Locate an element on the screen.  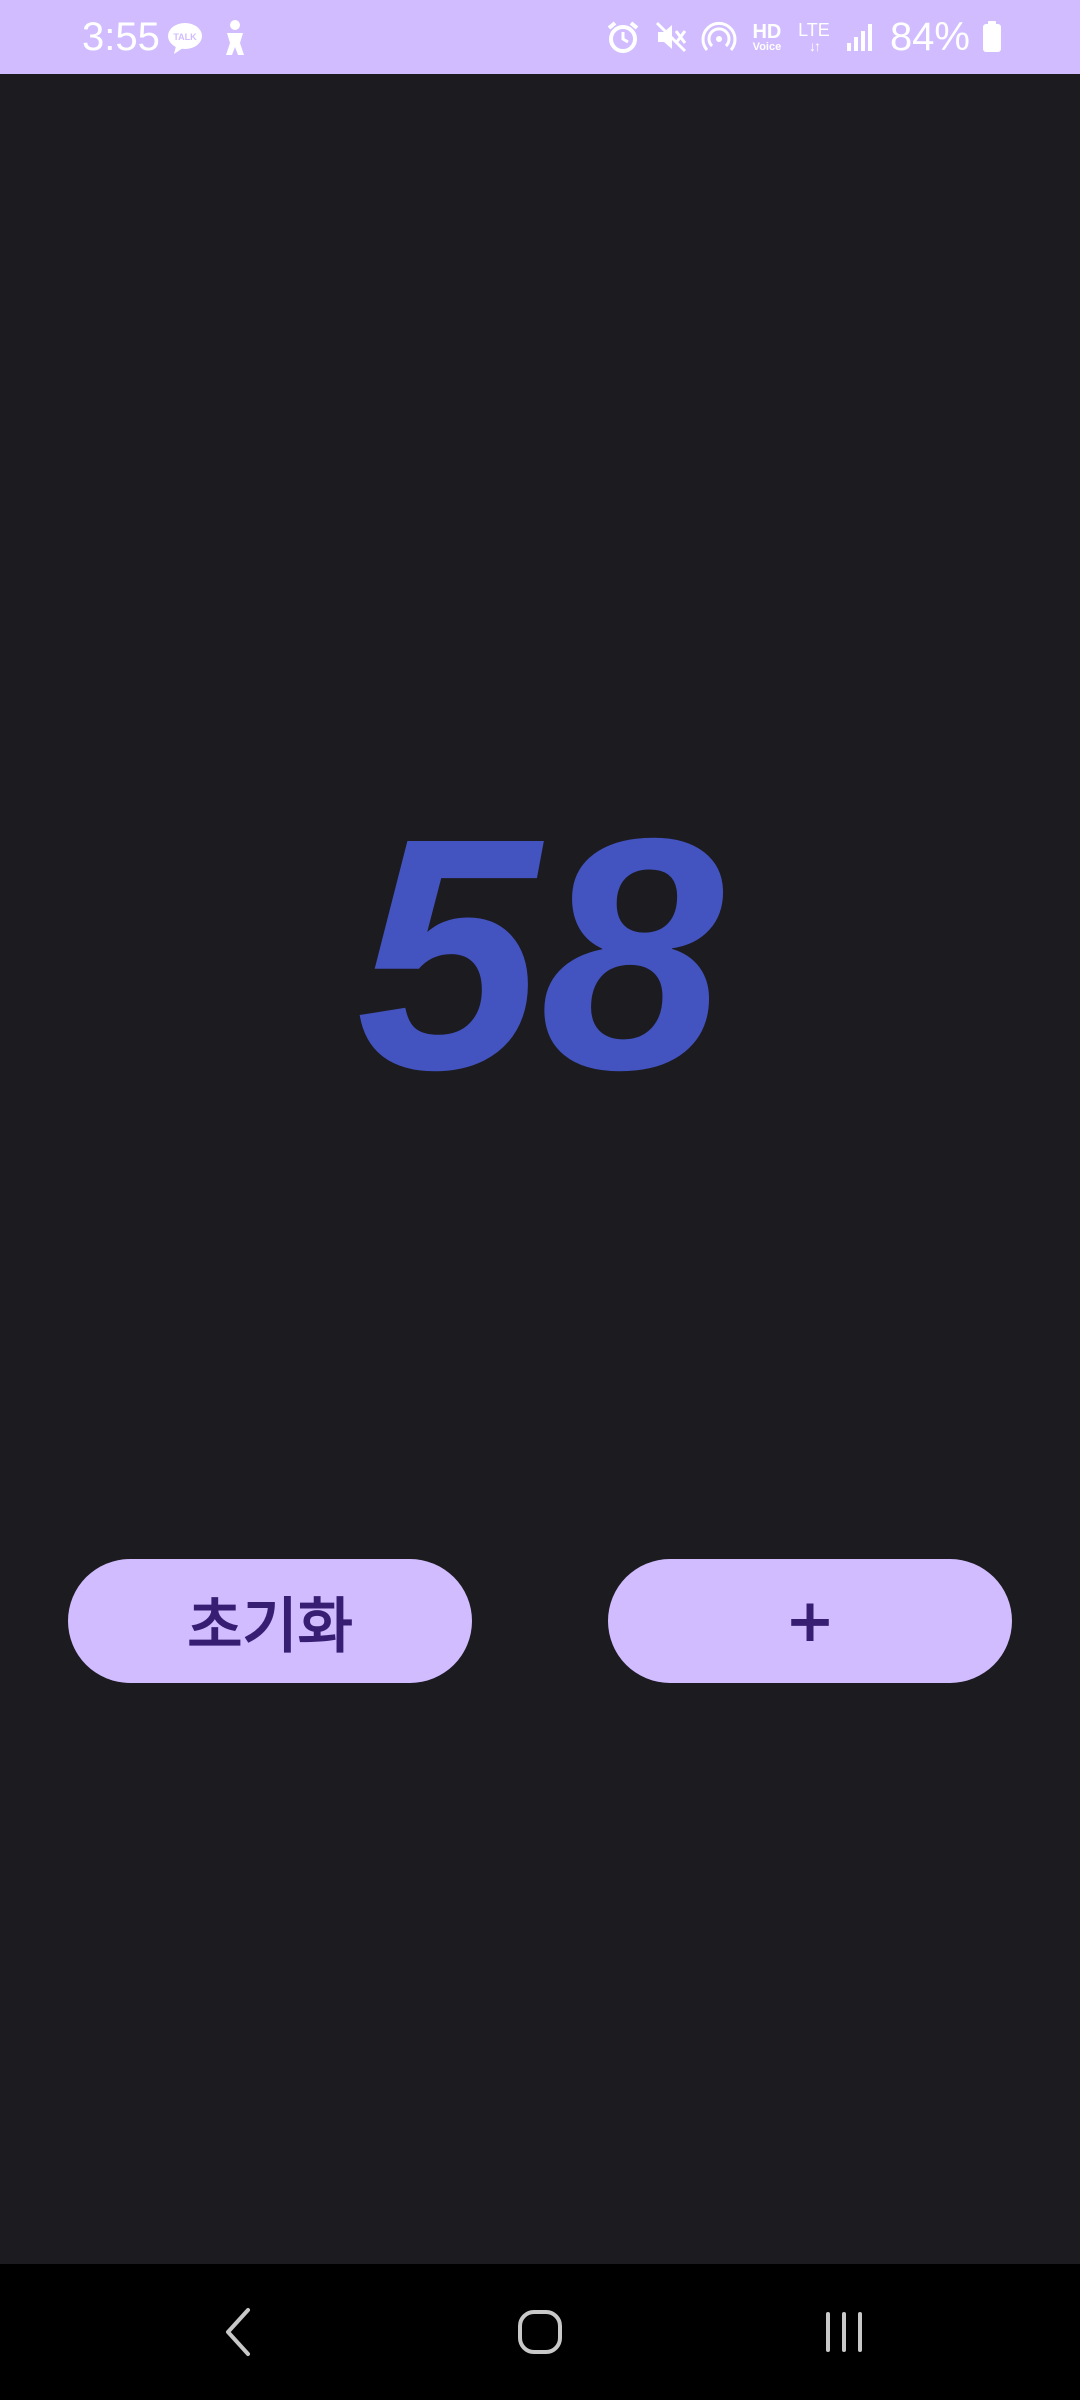
kakaotalk-label: TALK is located at coordinates (185, 37).